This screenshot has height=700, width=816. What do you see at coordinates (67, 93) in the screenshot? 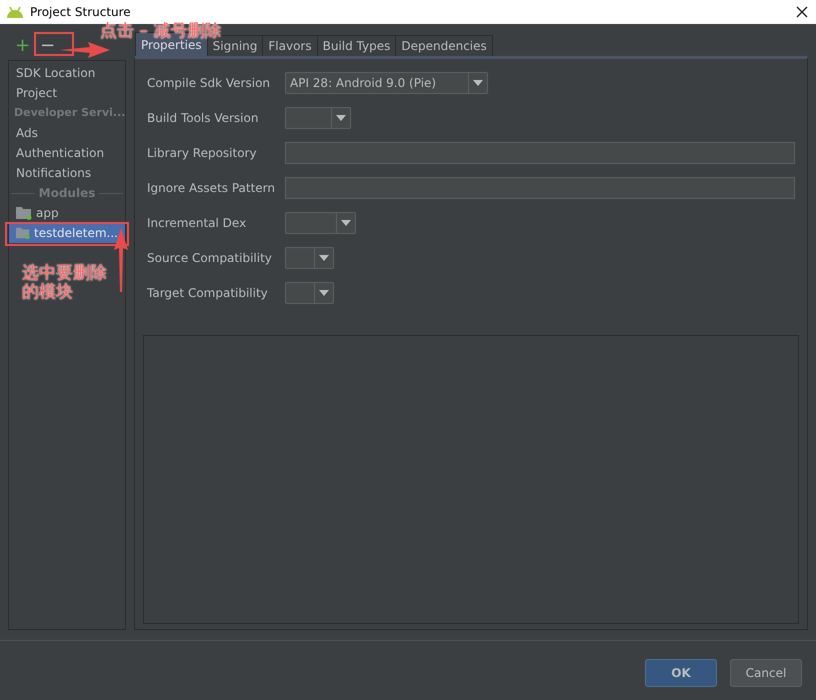
I see `sidebar-item: Project` at bounding box center [67, 93].